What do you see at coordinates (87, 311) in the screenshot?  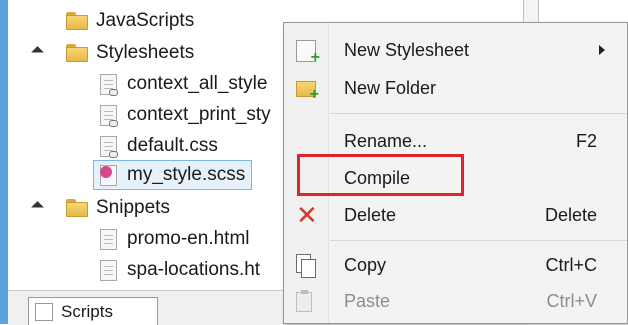 I see `tab-label: Scripts` at bounding box center [87, 311].